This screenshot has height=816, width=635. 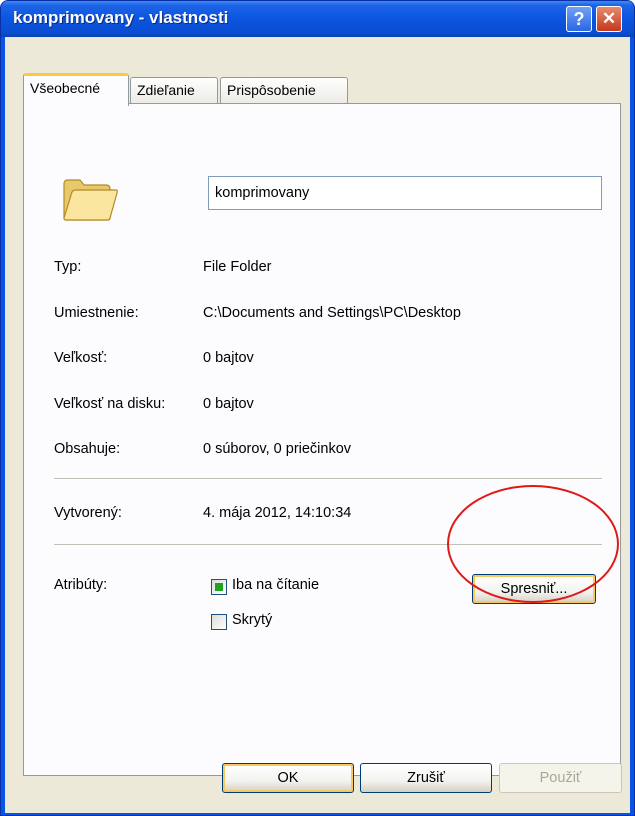 I want to click on type-label: Typ:, so click(x=68, y=267).